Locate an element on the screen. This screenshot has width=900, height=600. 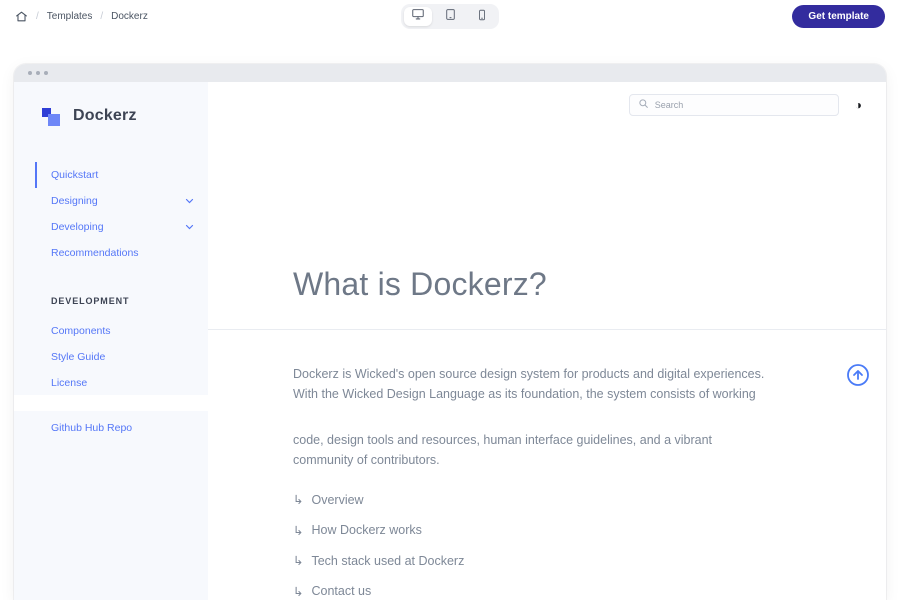
toc-link-label: Overview is located at coordinates (337, 499).